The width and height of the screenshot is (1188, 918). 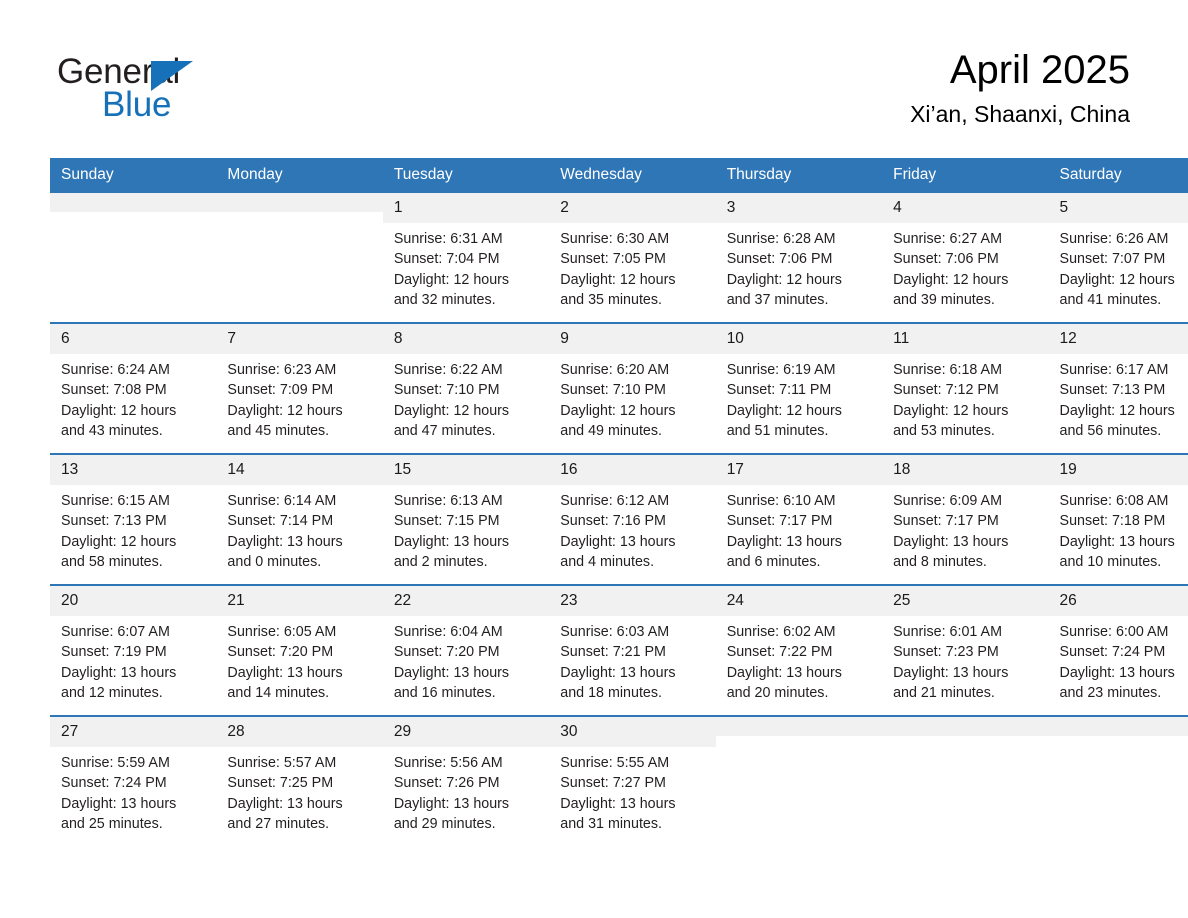 What do you see at coordinates (299, 732) in the screenshot?
I see `day-number: 28` at bounding box center [299, 732].